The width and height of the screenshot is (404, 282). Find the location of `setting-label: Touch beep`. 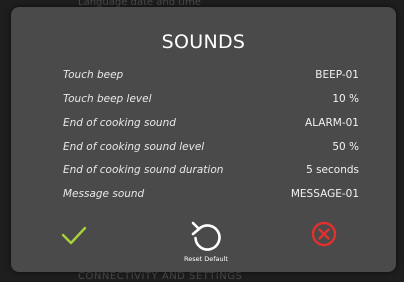

setting-label: Touch beep is located at coordinates (93, 75).